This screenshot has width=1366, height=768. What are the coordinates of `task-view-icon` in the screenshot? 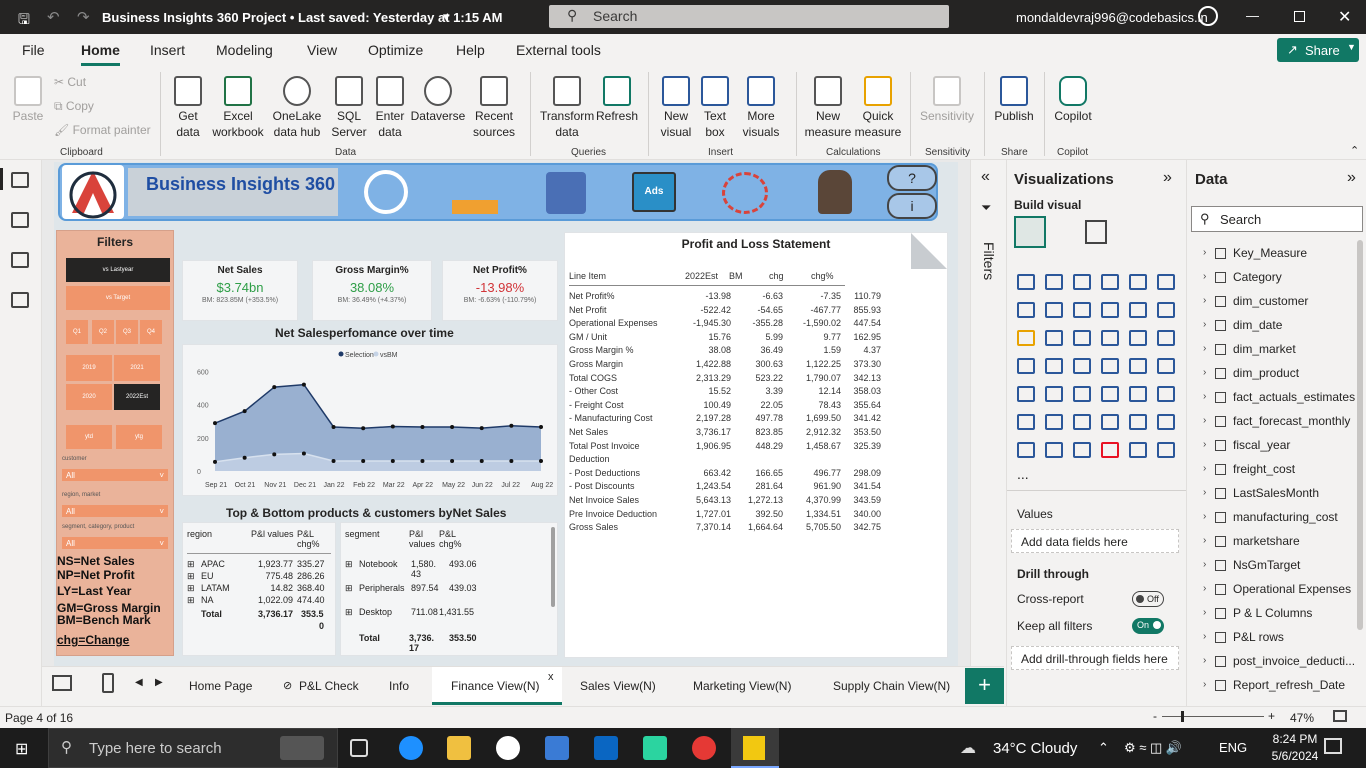 It's located at (359, 748).